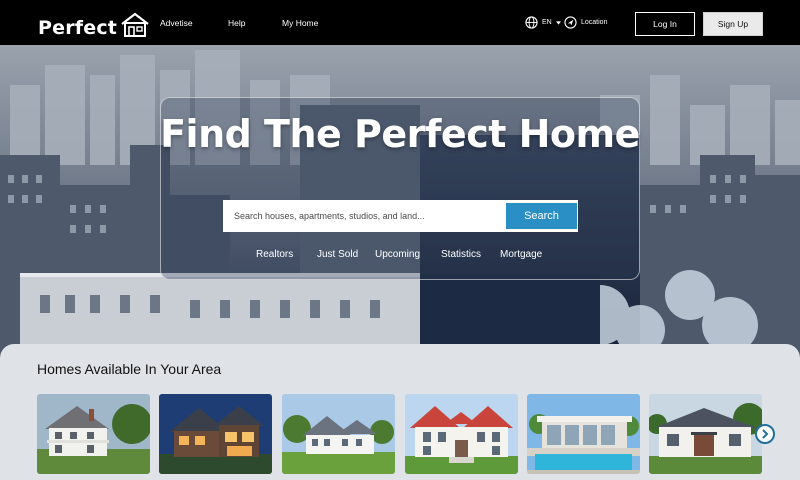 Image resolution: width=800 pixels, height=480 pixels. Describe the element at coordinates (461, 254) in the screenshot. I see `quick-link-statistics: Statistics` at that location.